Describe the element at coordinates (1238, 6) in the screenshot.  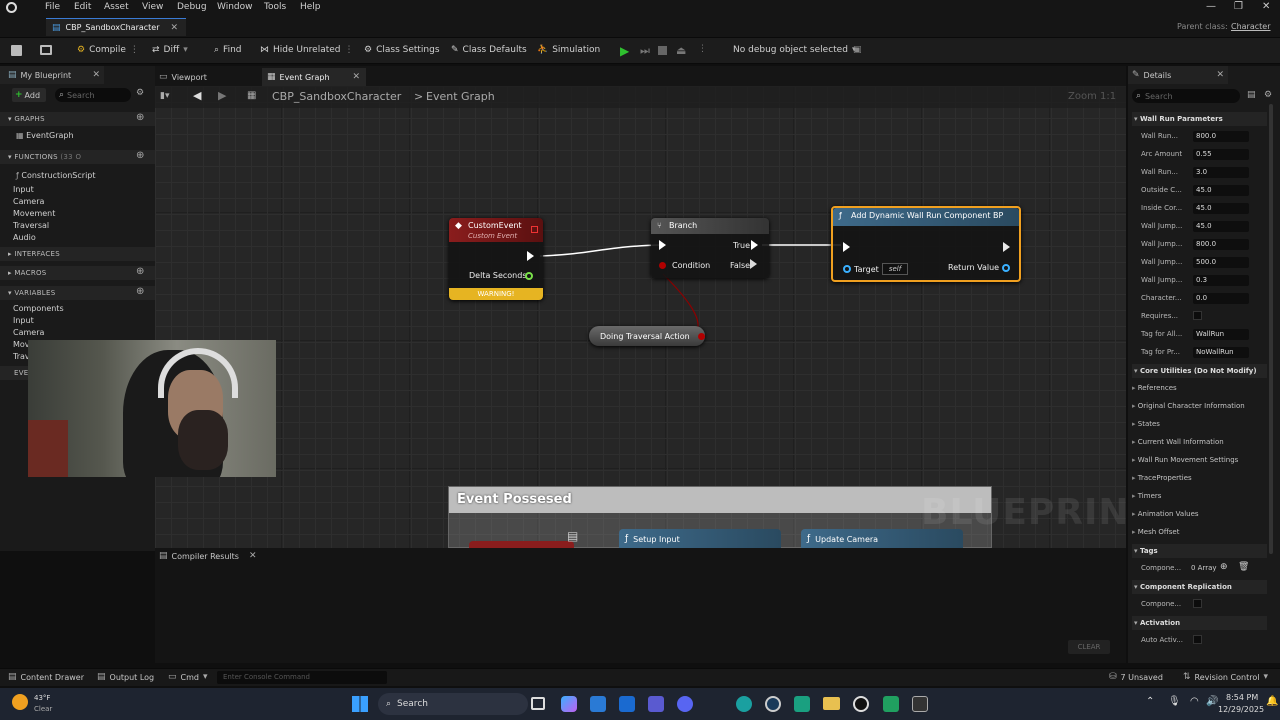
I see `maximize-icon: ❐` at that location.